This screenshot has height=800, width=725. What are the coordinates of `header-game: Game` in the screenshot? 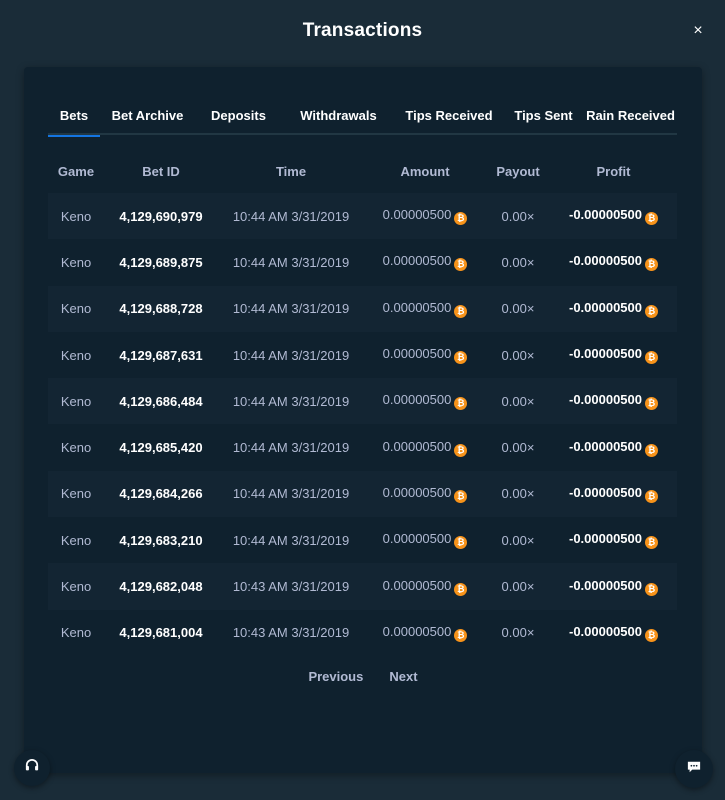 It's located at (76, 171).